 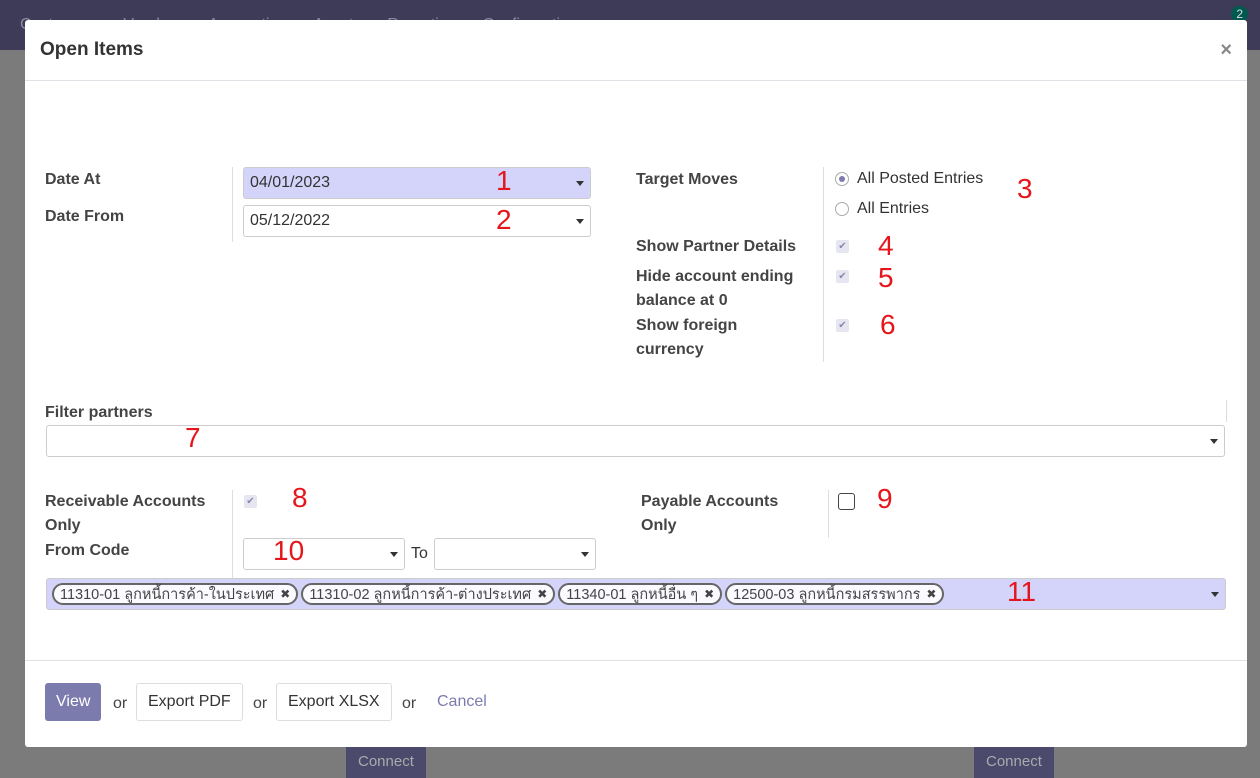 What do you see at coordinates (73, 179) in the screenshot?
I see `date-at-label: Date At` at bounding box center [73, 179].